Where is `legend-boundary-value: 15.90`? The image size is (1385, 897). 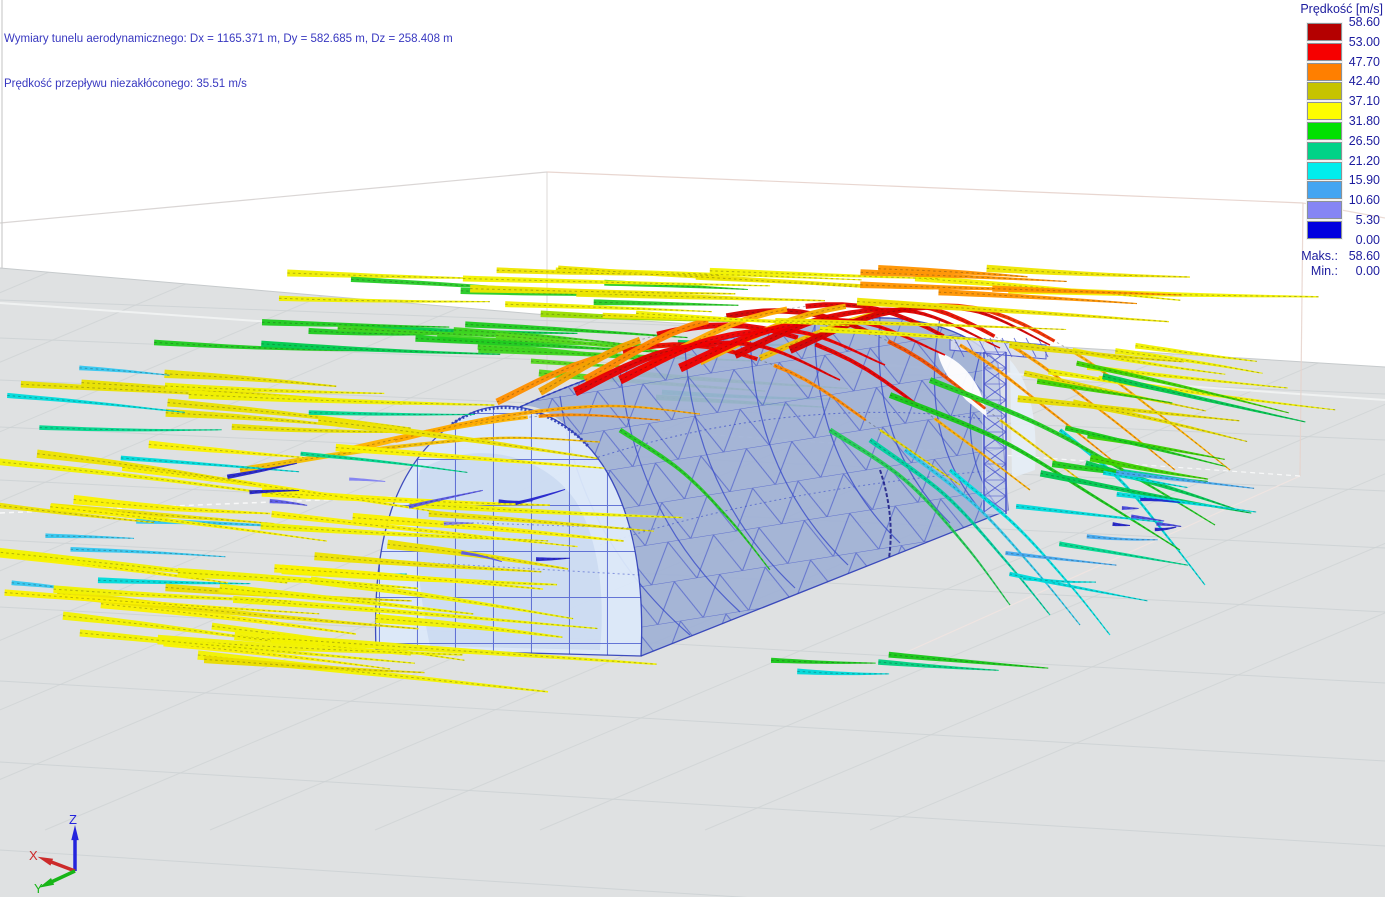 legend-boundary-value: 15.90 is located at coordinates (1364, 180).